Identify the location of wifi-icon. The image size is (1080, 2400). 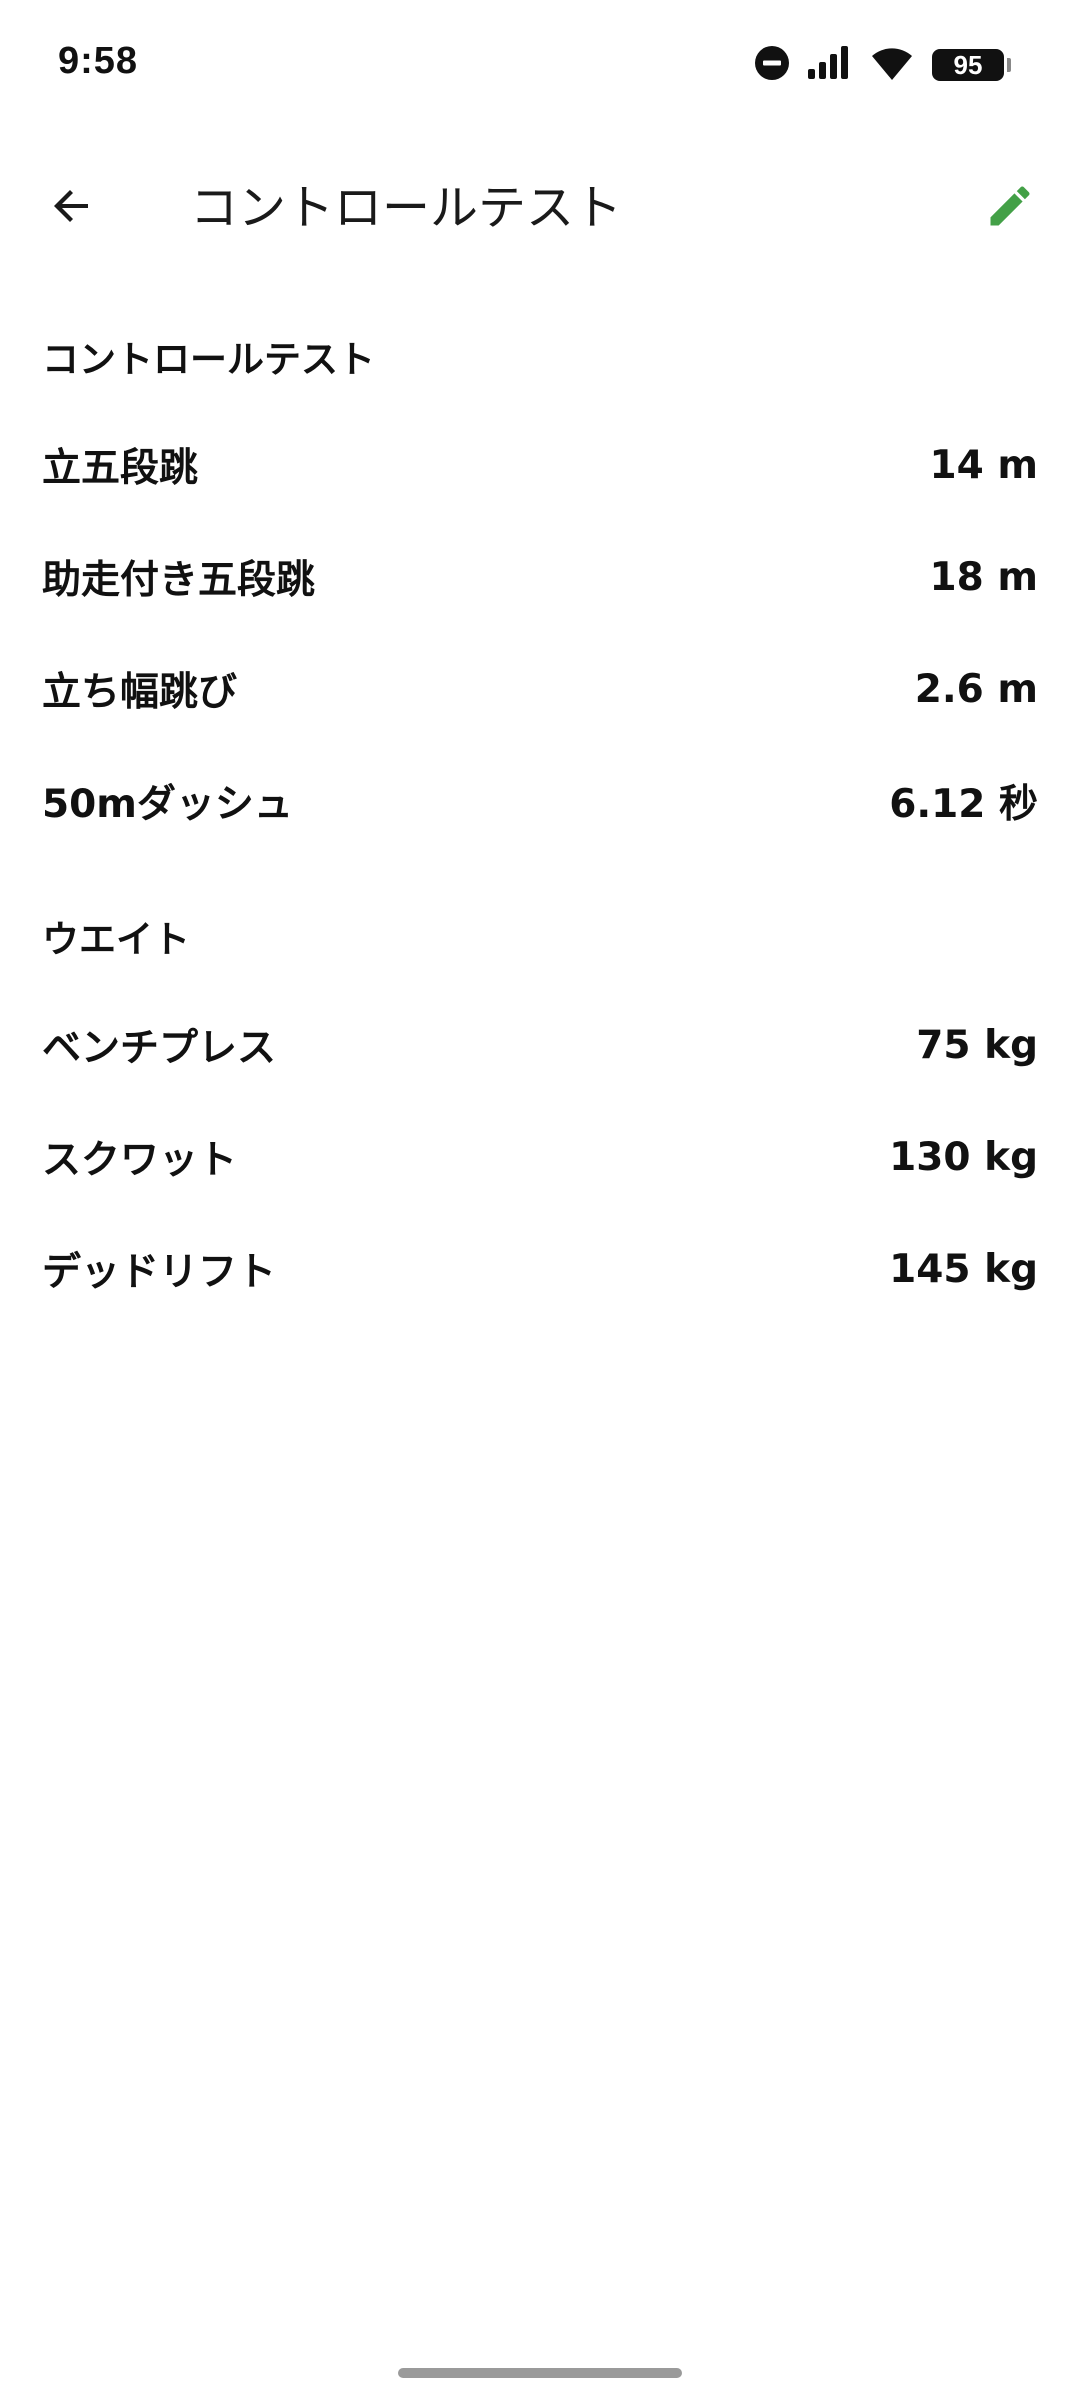
(892, 65).